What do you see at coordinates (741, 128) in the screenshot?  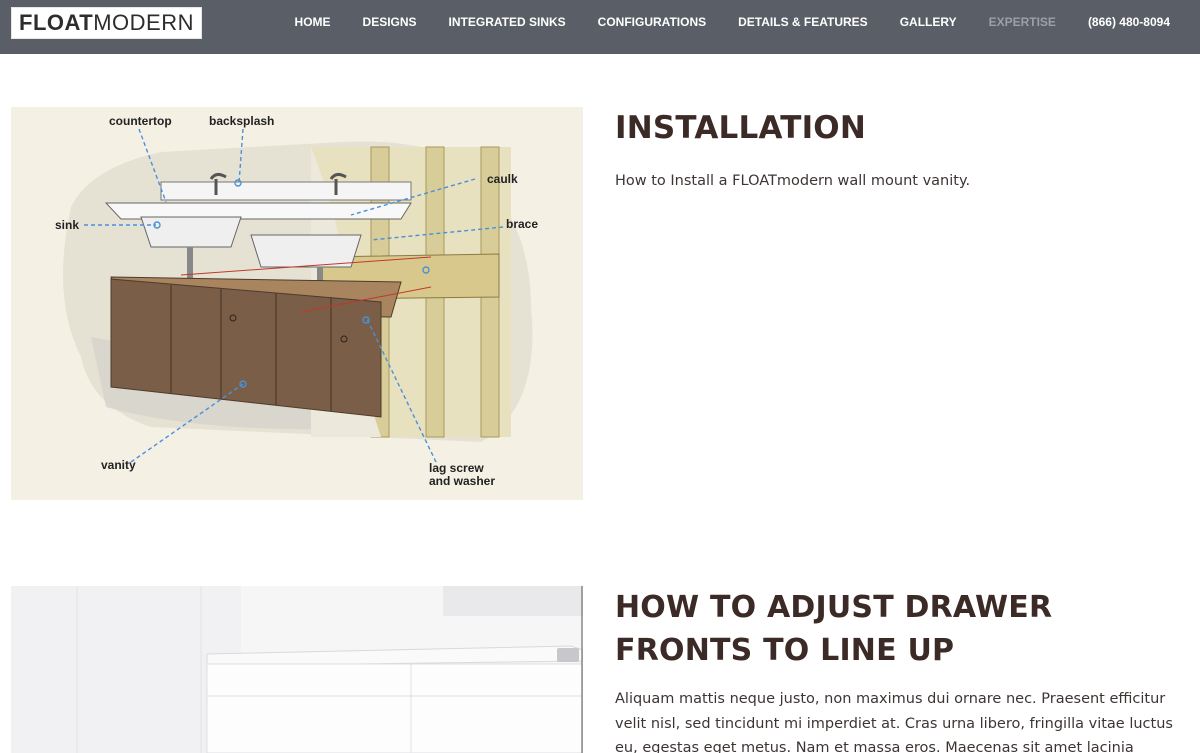 I see `installation-heading: INSTALLATION` at bounding box center [741, 128].